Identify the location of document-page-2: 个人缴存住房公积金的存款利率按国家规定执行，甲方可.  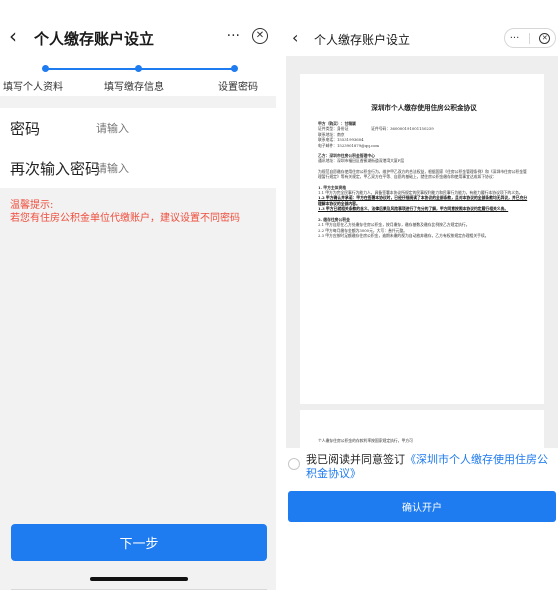
(422, 429).